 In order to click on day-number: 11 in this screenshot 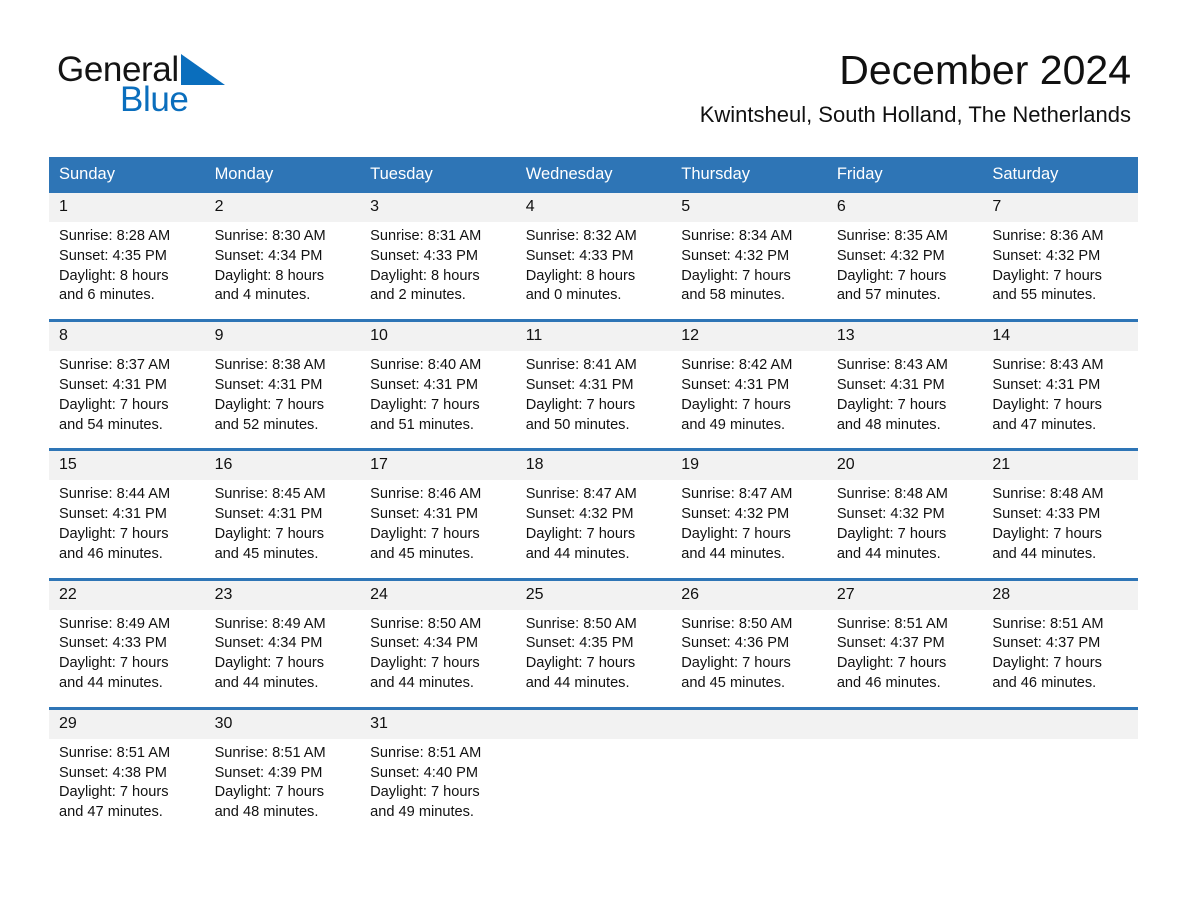, I will do `click(593, 335)`.